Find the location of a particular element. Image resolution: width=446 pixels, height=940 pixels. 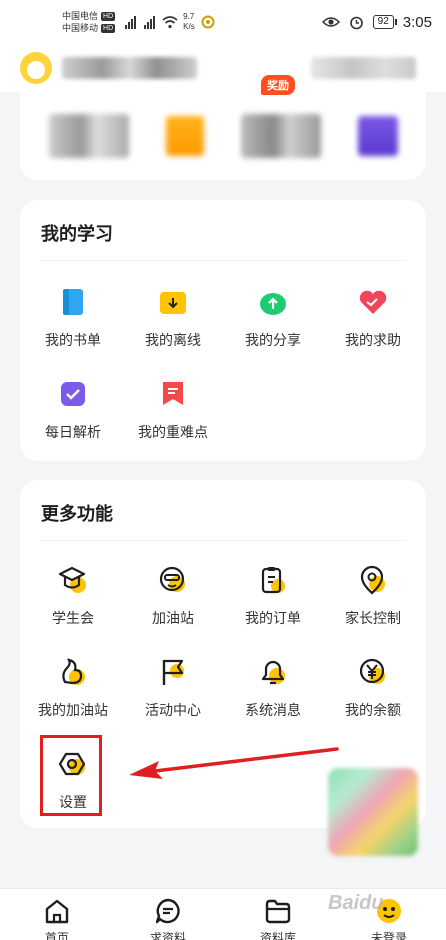

study-item-label: 我的重难点 is located at coordinates (173, 432).